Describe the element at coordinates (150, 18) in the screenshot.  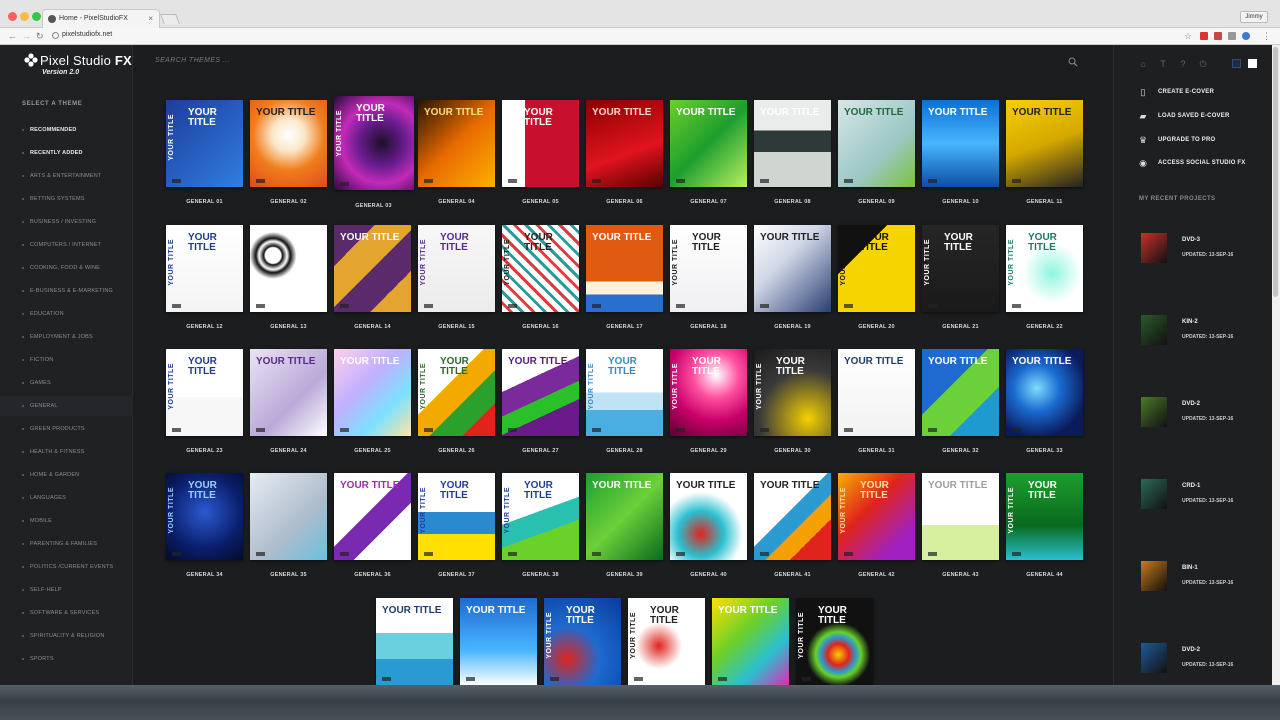
I see `close-tab-icon: ×` at that location.